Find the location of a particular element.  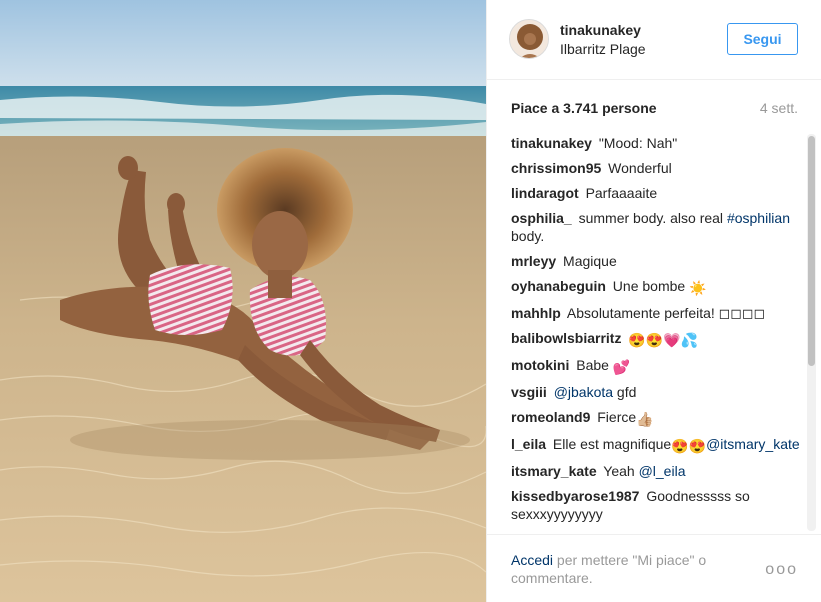

comments-scrollbar is located at coordinates (811, 332).